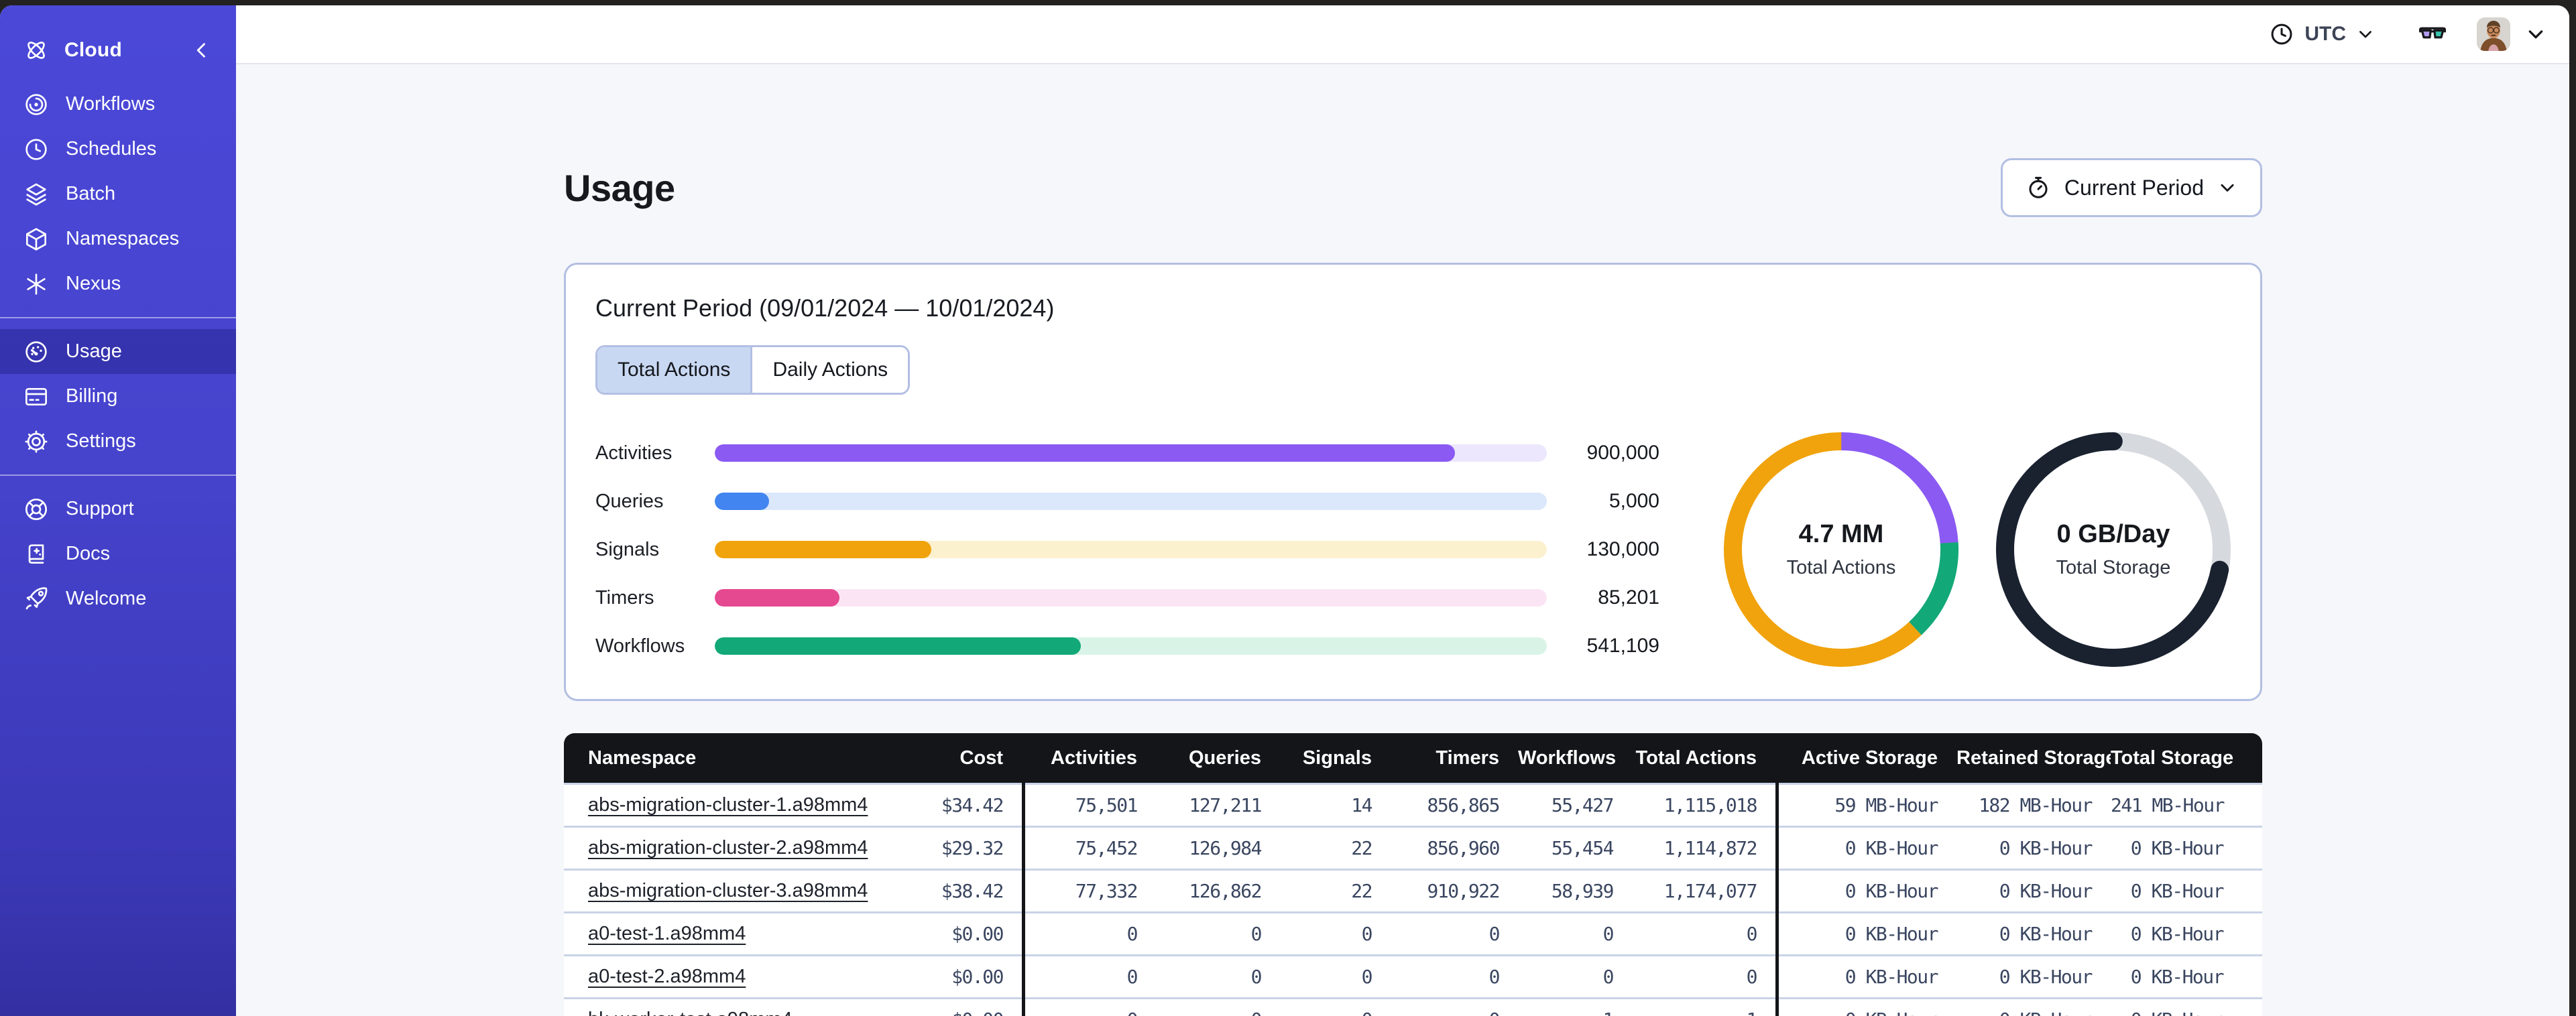  I want to click on workflows-icon, so click(36, 104).